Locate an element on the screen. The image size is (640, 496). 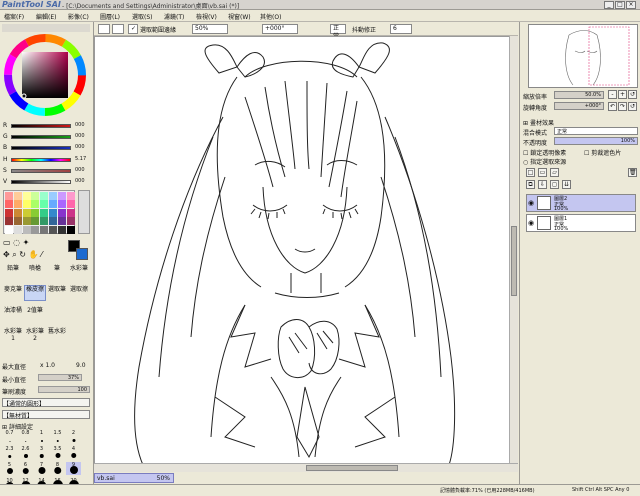
tool-button: 水彩筆2 is located at coordinates (35, 335).